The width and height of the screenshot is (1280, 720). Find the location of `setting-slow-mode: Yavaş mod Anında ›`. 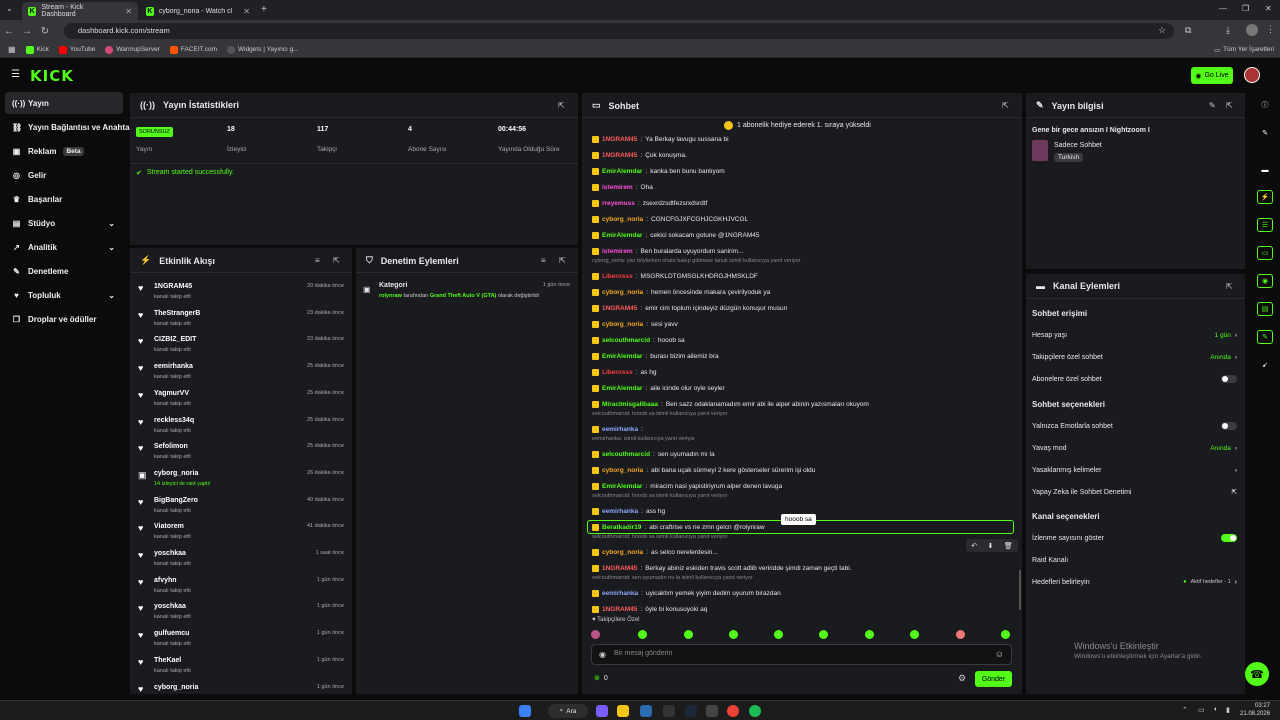

setting-slow-mode: Yavaş mod Anında › is located at coordinates (1134, 448).